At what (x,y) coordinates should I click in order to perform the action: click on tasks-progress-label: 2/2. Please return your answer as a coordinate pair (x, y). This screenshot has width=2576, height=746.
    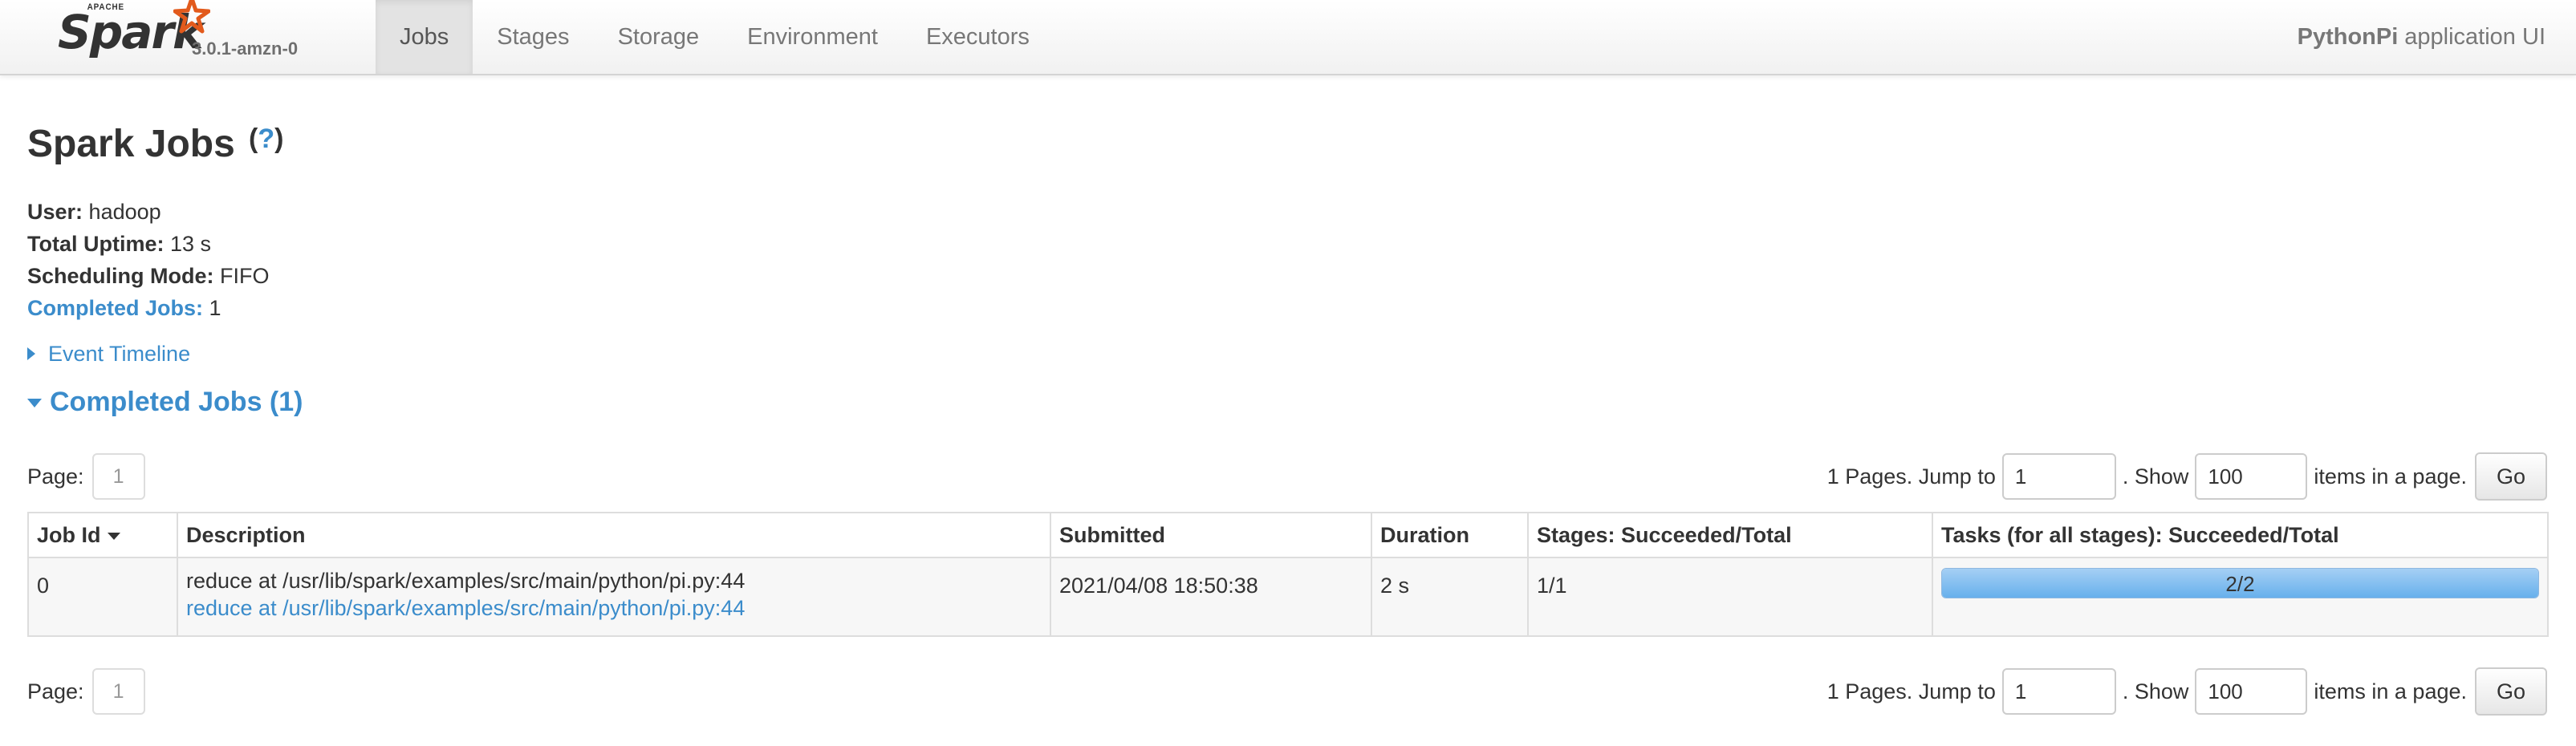
    Looking at the image, I should click on (2240, 584).